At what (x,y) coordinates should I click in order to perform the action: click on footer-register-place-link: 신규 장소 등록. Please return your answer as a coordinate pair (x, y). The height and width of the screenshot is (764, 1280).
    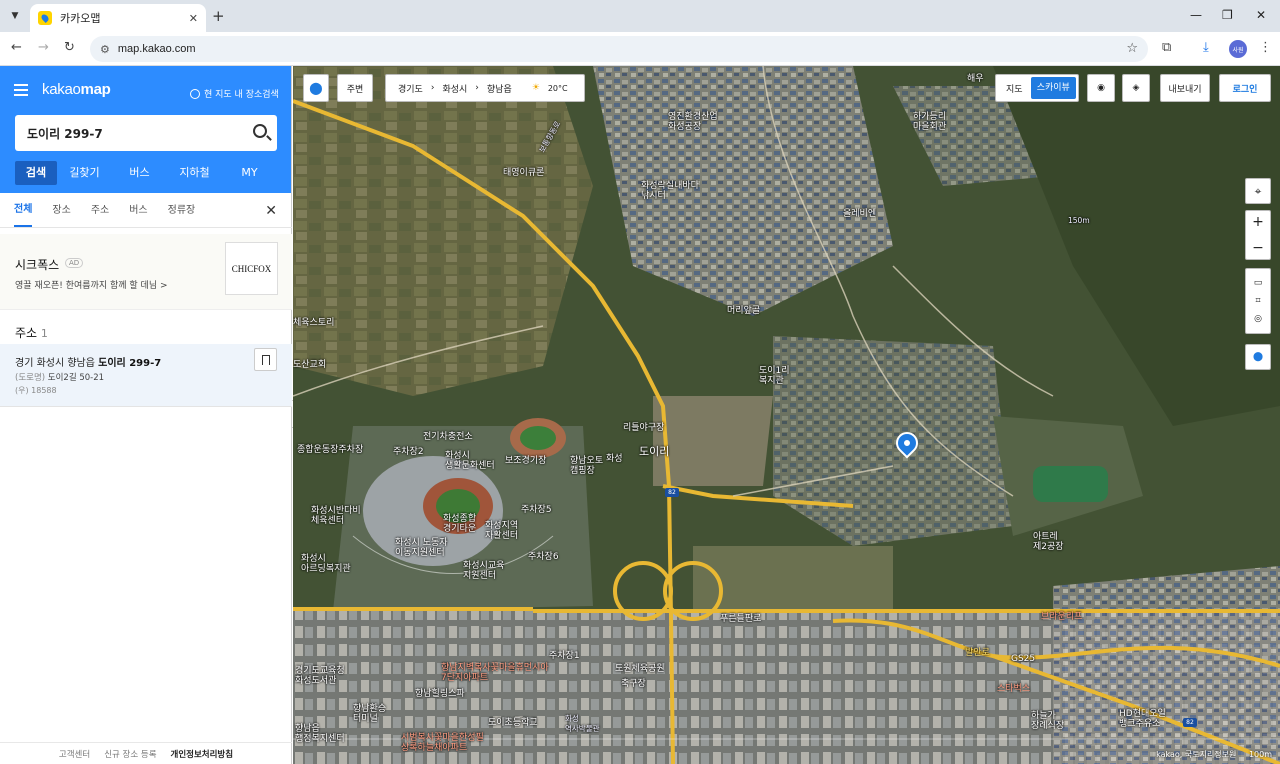
    Looking at the image, I should click on (130, 754).